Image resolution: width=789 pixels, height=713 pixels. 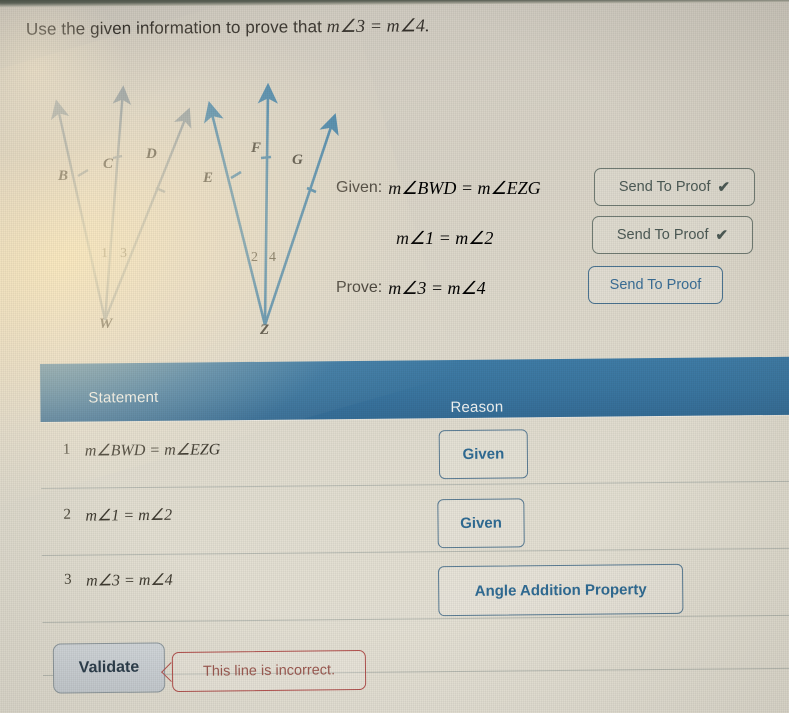 What do you see at coordinates (151, 154) in the screenshot?
I see `label-point-d: D` at bounding box center [151, 154].